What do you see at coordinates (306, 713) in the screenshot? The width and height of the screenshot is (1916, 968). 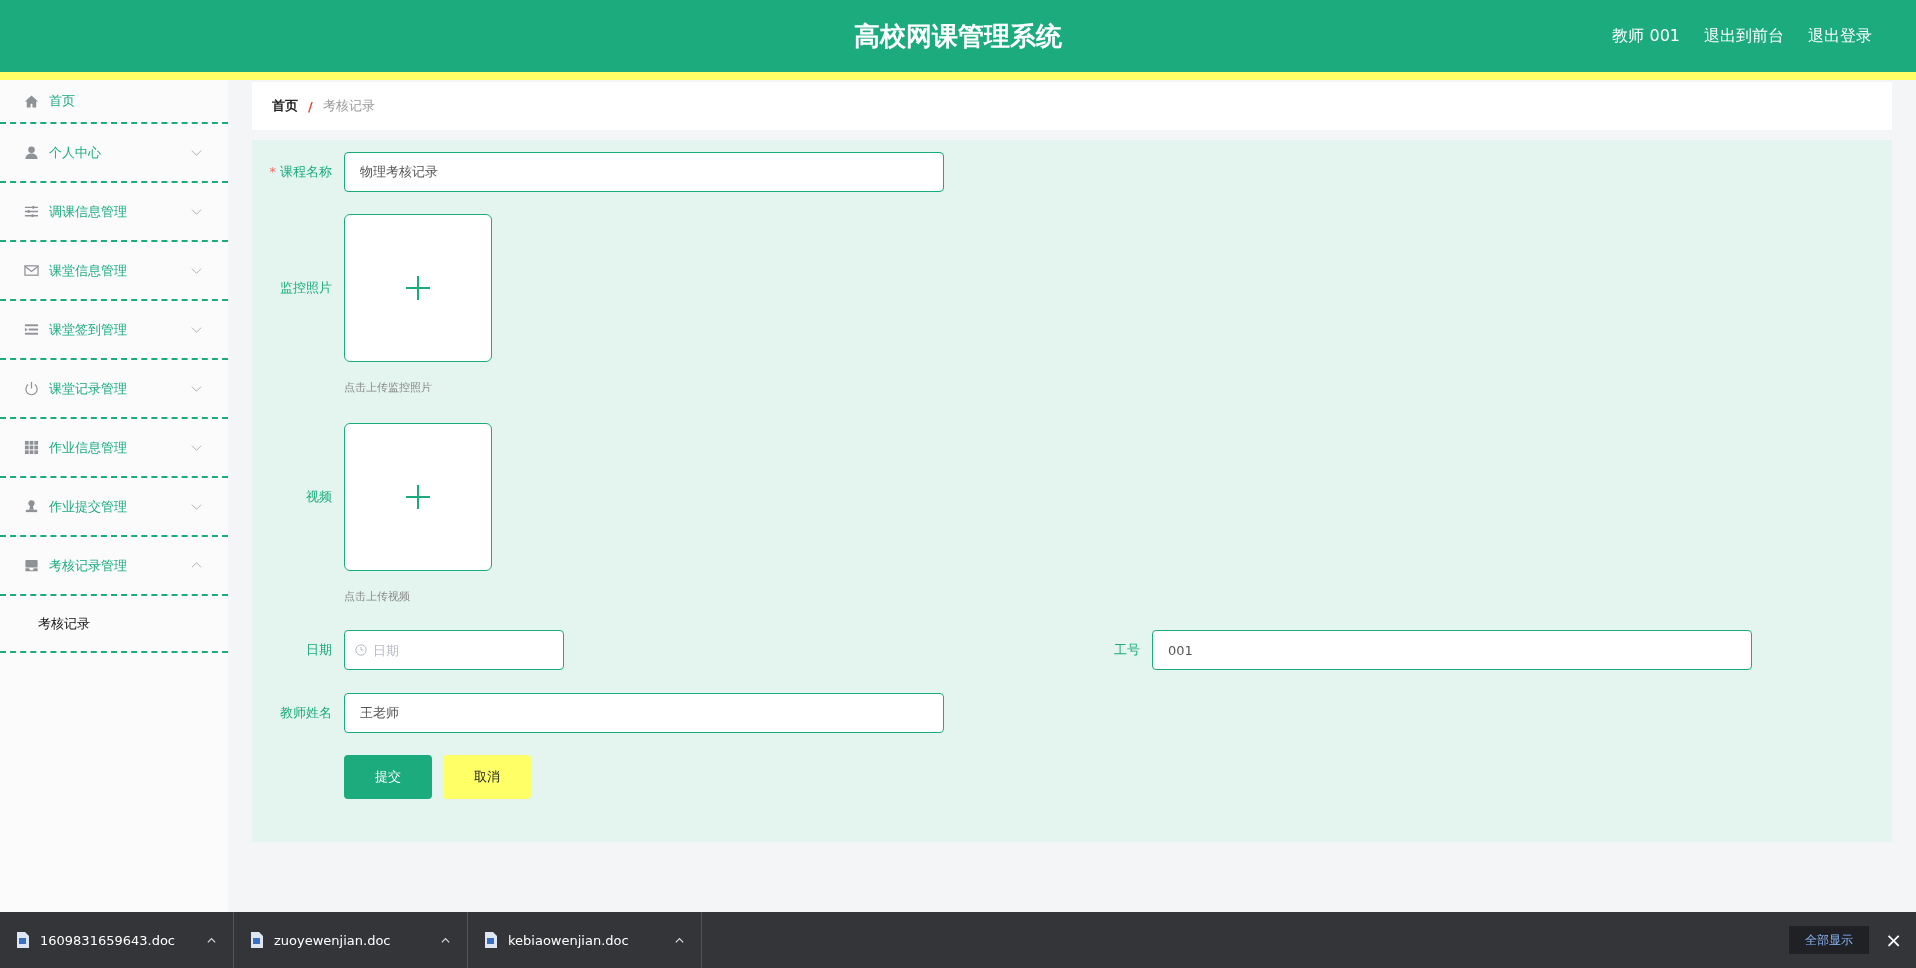 I see `field-label: 教师姓名` at bounding box center [306, 713].